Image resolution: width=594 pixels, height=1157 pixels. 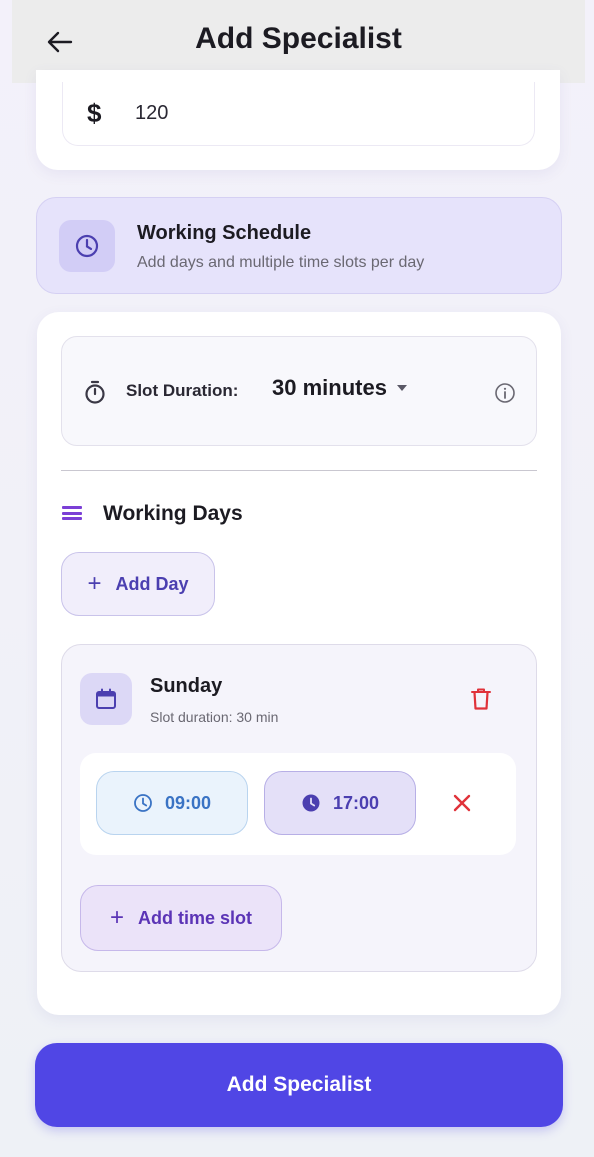 I want to click on price-value: 120, so click(x=151, y=113).